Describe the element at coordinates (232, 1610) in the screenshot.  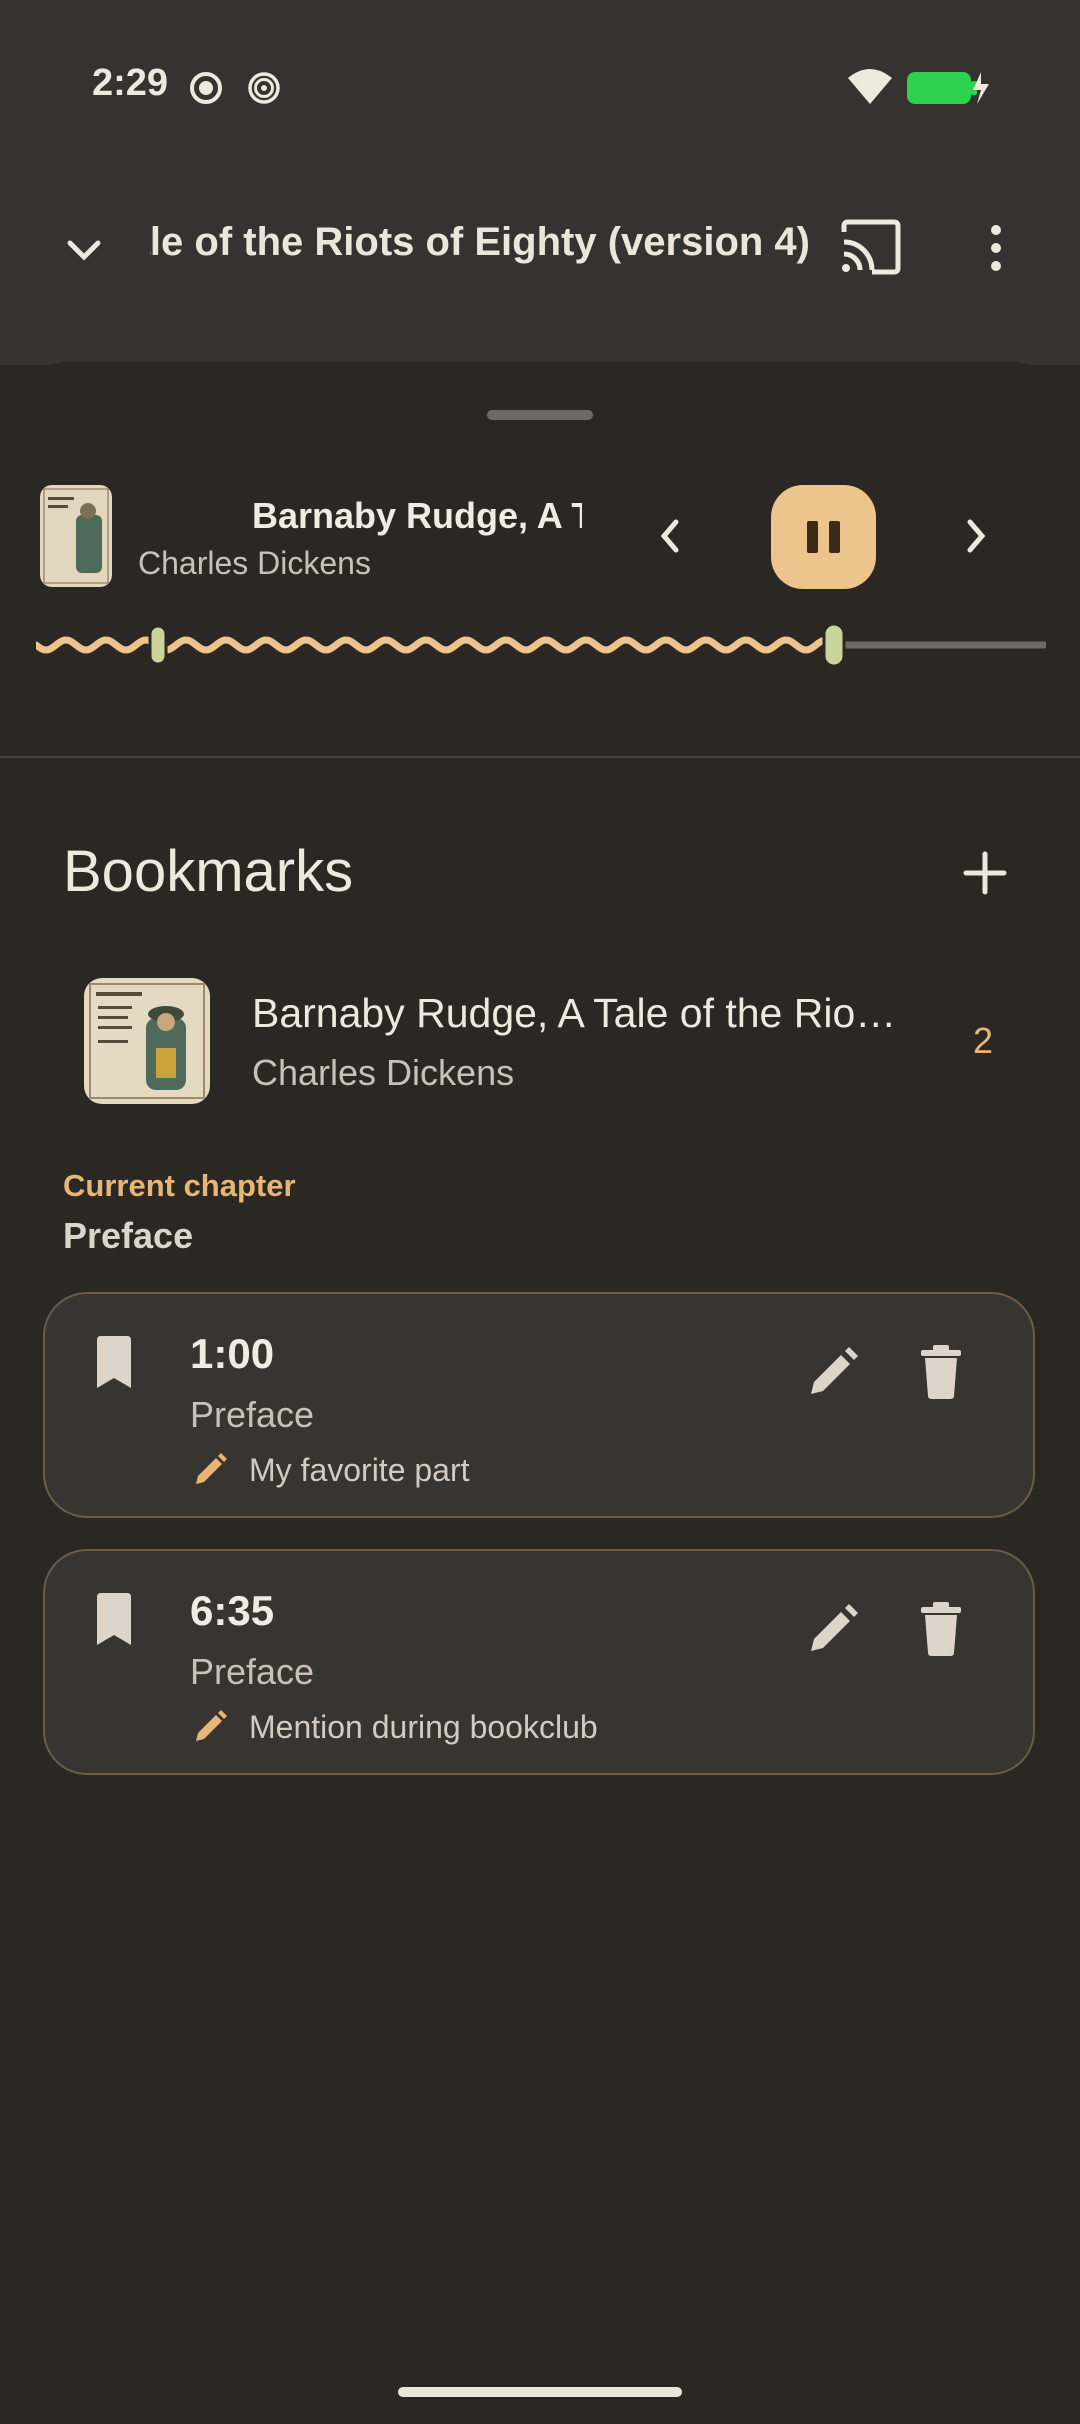
I see `bookmark-time: 6:35` at that location.